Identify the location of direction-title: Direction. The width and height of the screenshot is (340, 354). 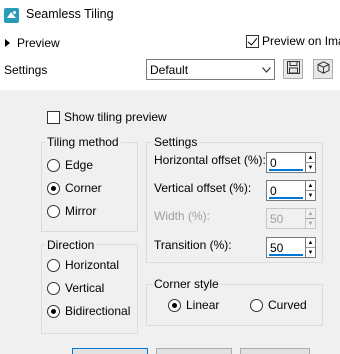
(71, 245).